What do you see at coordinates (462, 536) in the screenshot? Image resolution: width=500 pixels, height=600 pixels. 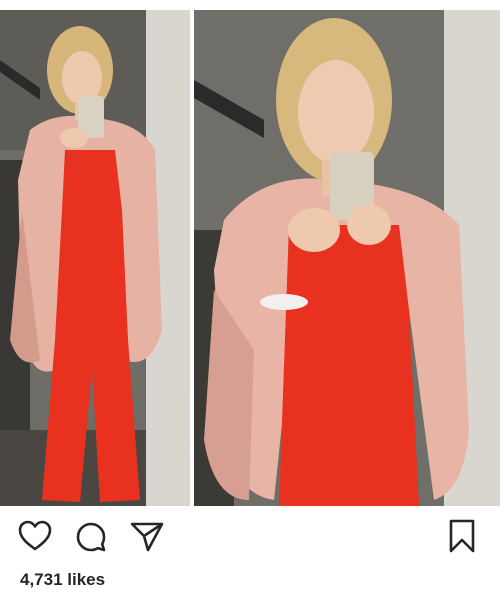 I see `bookmark-icon` at bounding box center [462, 536].